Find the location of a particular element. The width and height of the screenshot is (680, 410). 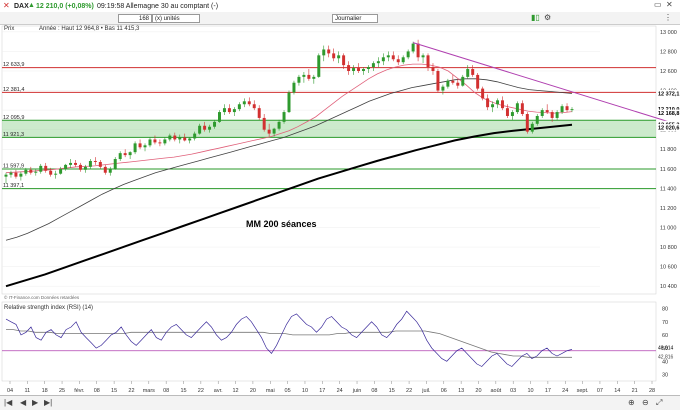

y-tick-label: 11 000 is located at coordinates (668, 228).